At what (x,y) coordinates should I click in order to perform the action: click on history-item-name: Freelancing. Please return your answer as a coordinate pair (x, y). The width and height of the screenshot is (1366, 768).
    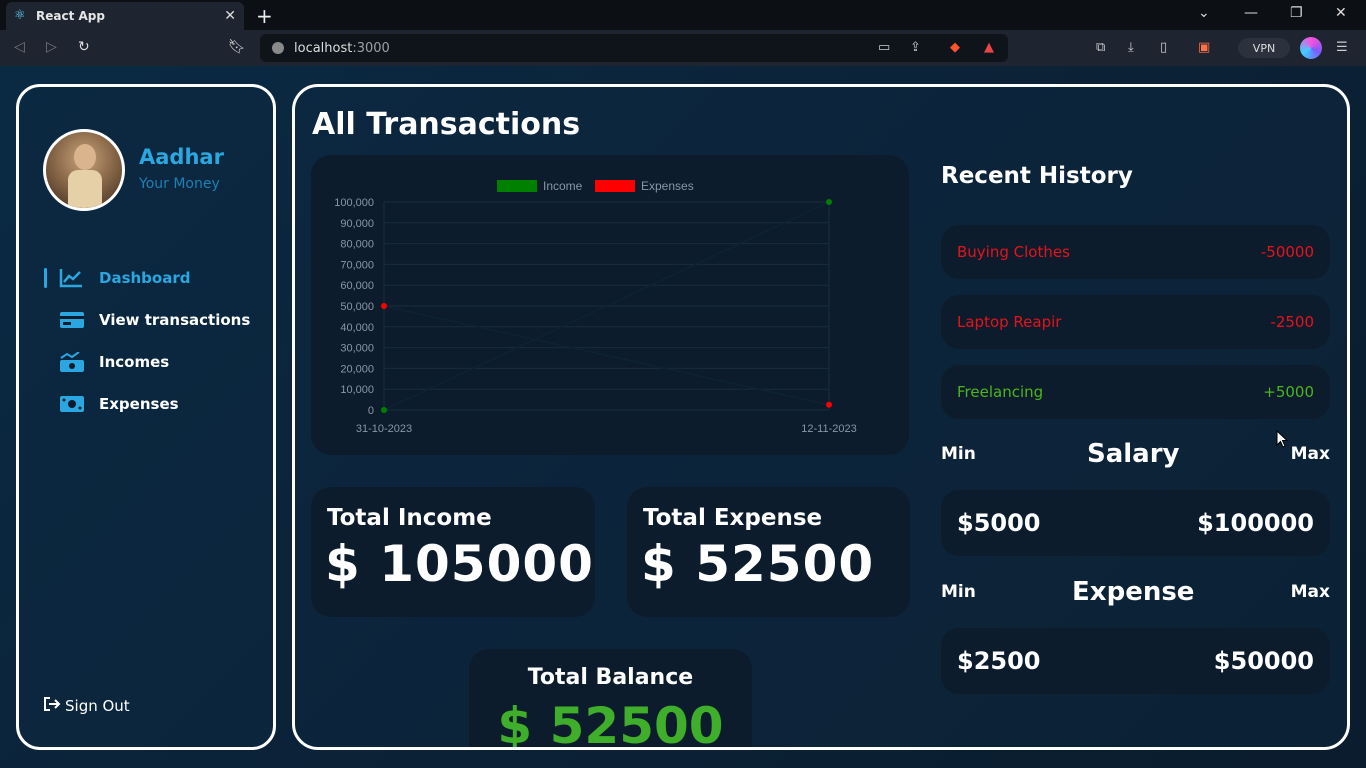
    Looking at the image, I should click on (1000, 392).